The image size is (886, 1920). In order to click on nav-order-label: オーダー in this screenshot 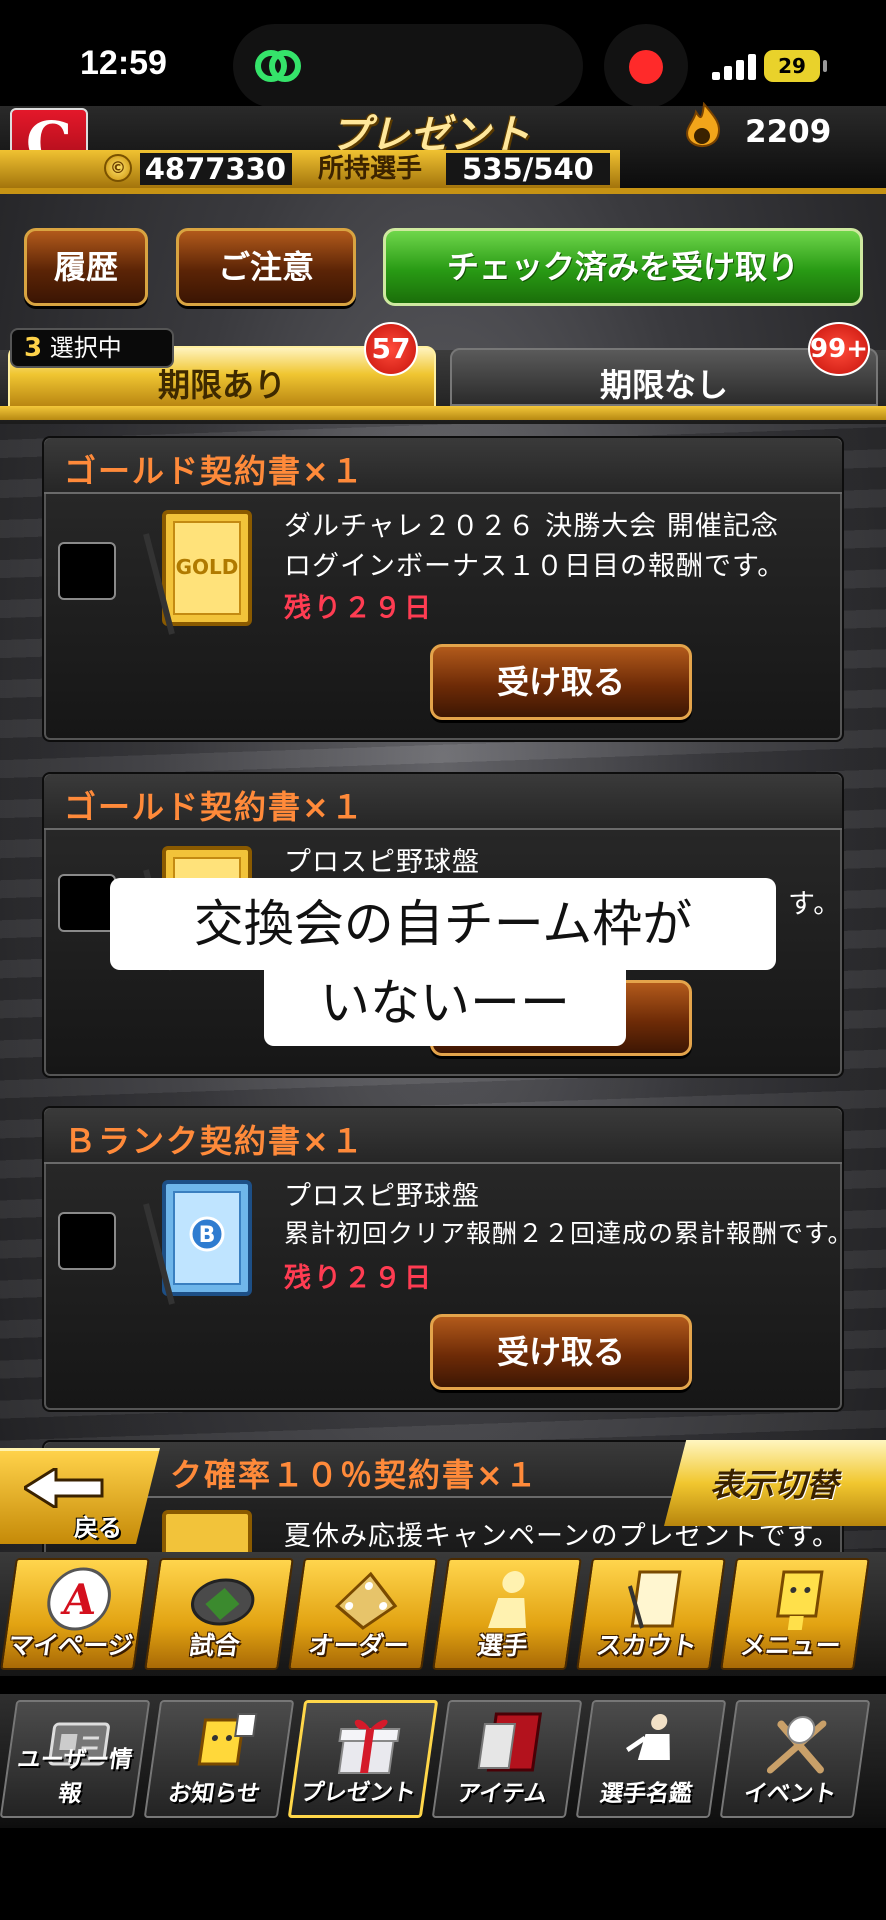, I will do `click(358, 1645)`.